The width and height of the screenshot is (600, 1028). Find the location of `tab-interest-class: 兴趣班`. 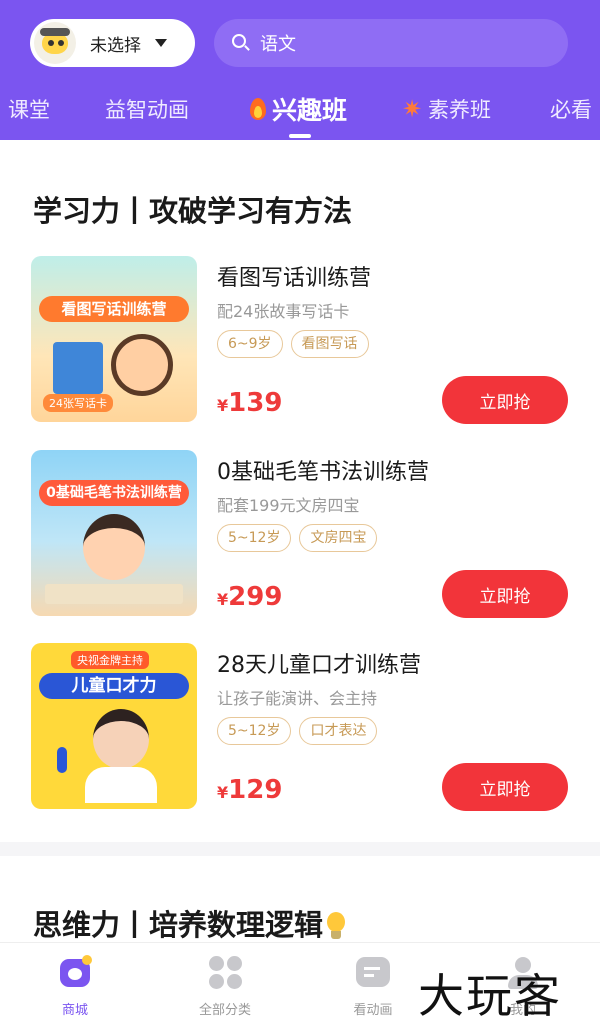

tab-interest-class: 兴趣班 is located at coordinates (297, 109).